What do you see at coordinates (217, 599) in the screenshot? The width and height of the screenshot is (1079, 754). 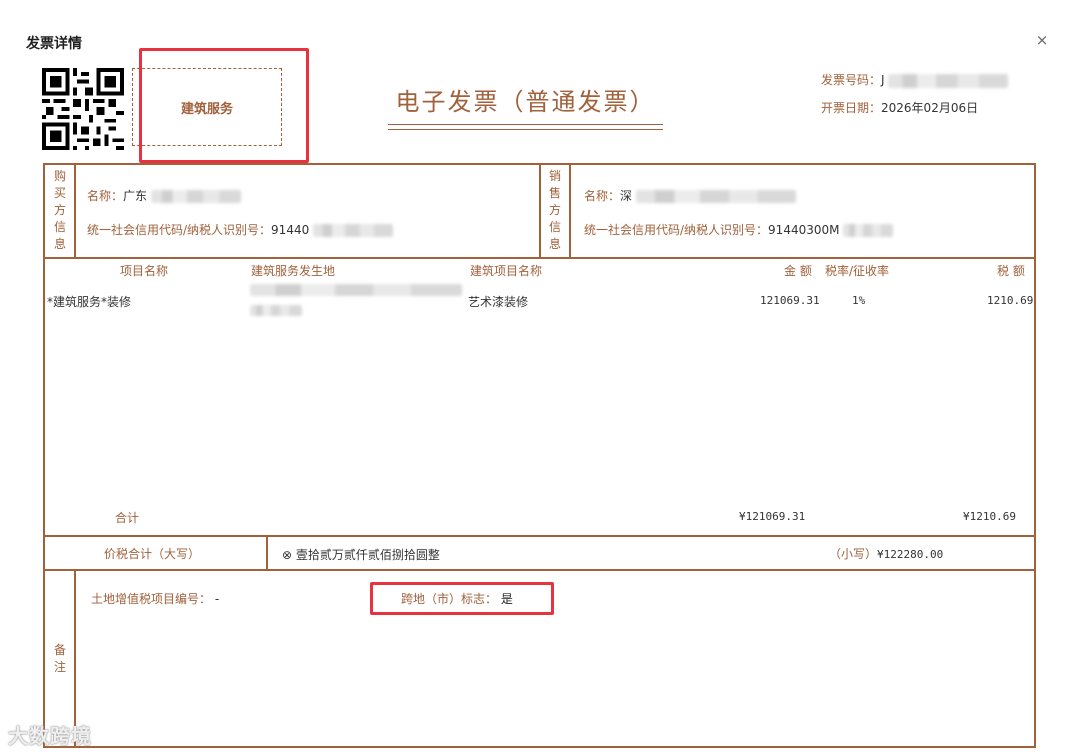 I see `land-vat-value: -` at bounding box center [217, 599].